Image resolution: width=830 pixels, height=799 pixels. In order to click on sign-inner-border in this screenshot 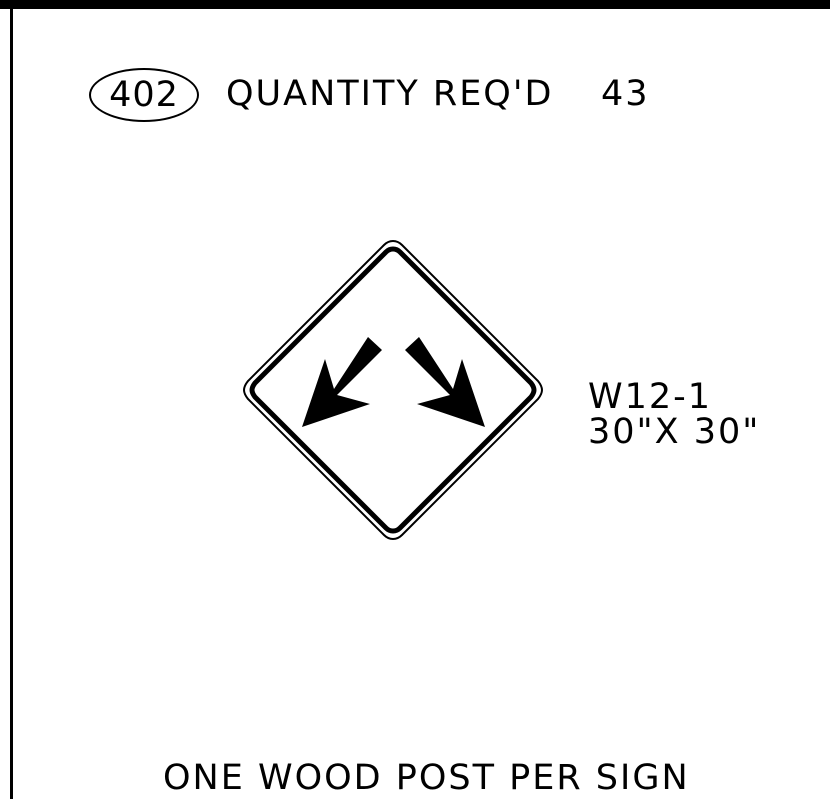, I will do `click(393, 390)`.